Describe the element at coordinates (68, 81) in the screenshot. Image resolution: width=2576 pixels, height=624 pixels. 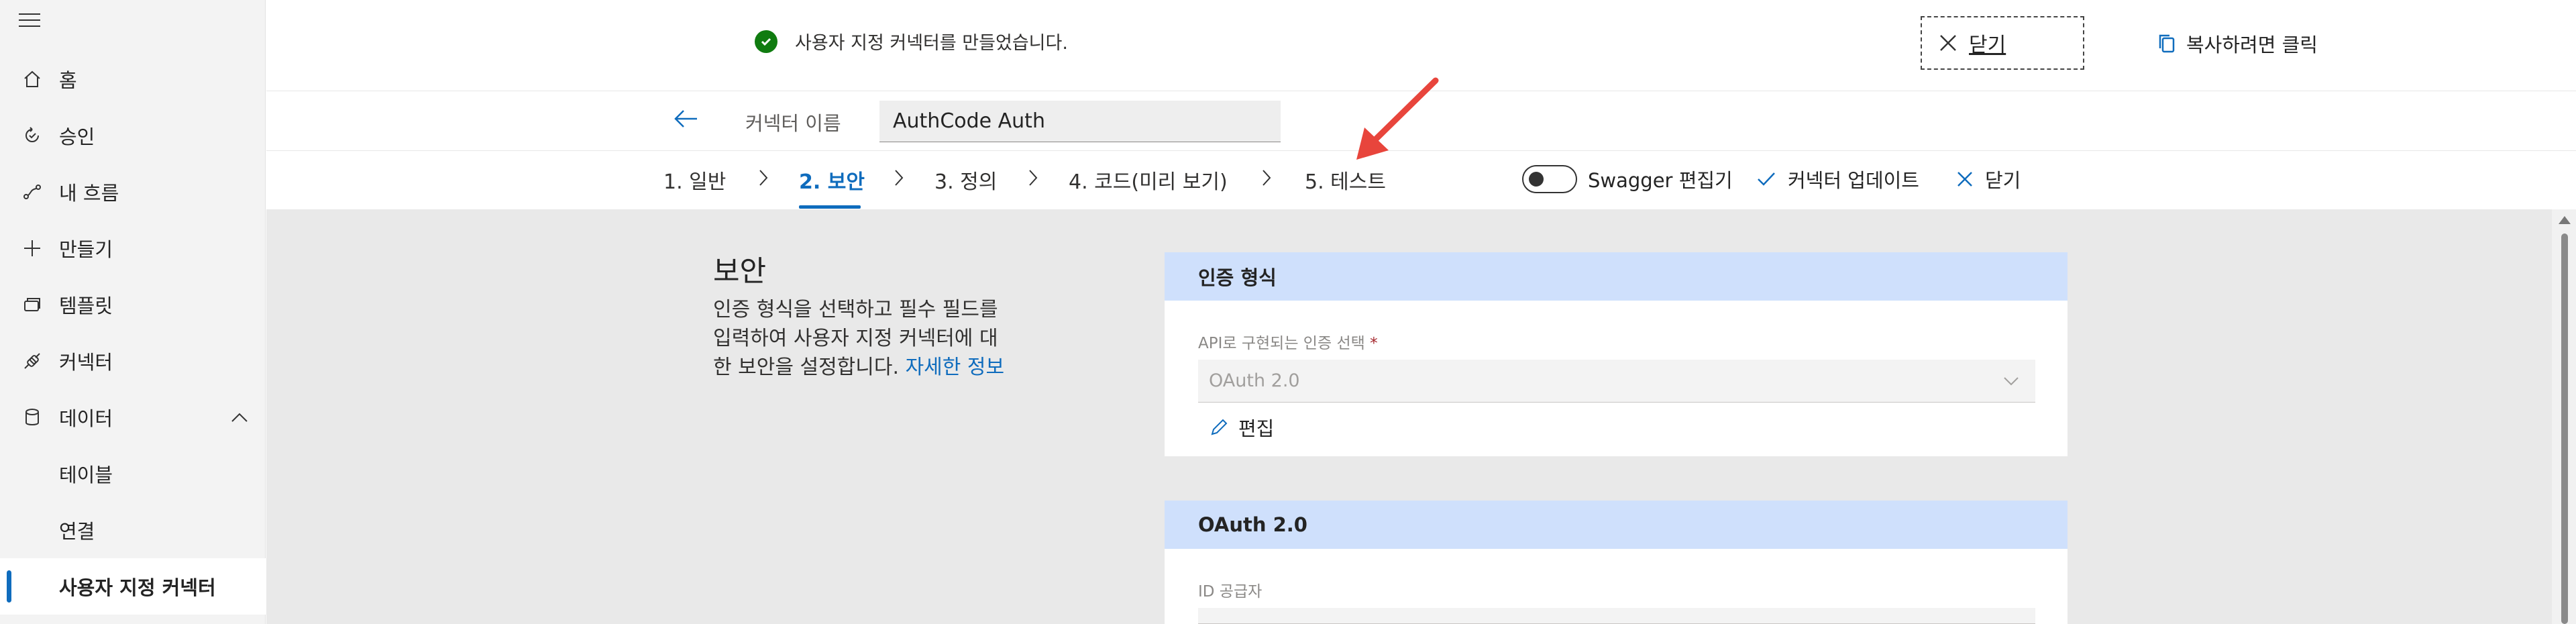
I see `sidebar-item-label: 홈` at that location.